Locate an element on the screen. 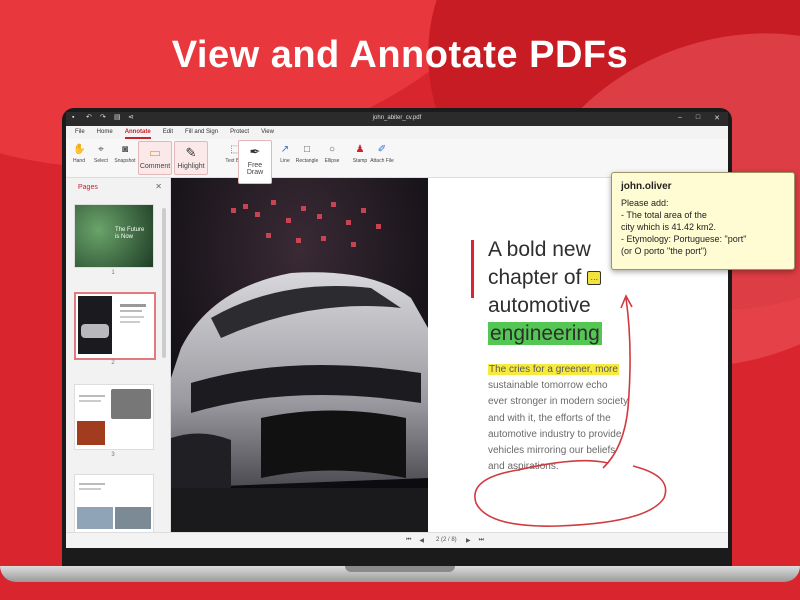  tool-label: Free Draw is located at coordinates (255, 169).